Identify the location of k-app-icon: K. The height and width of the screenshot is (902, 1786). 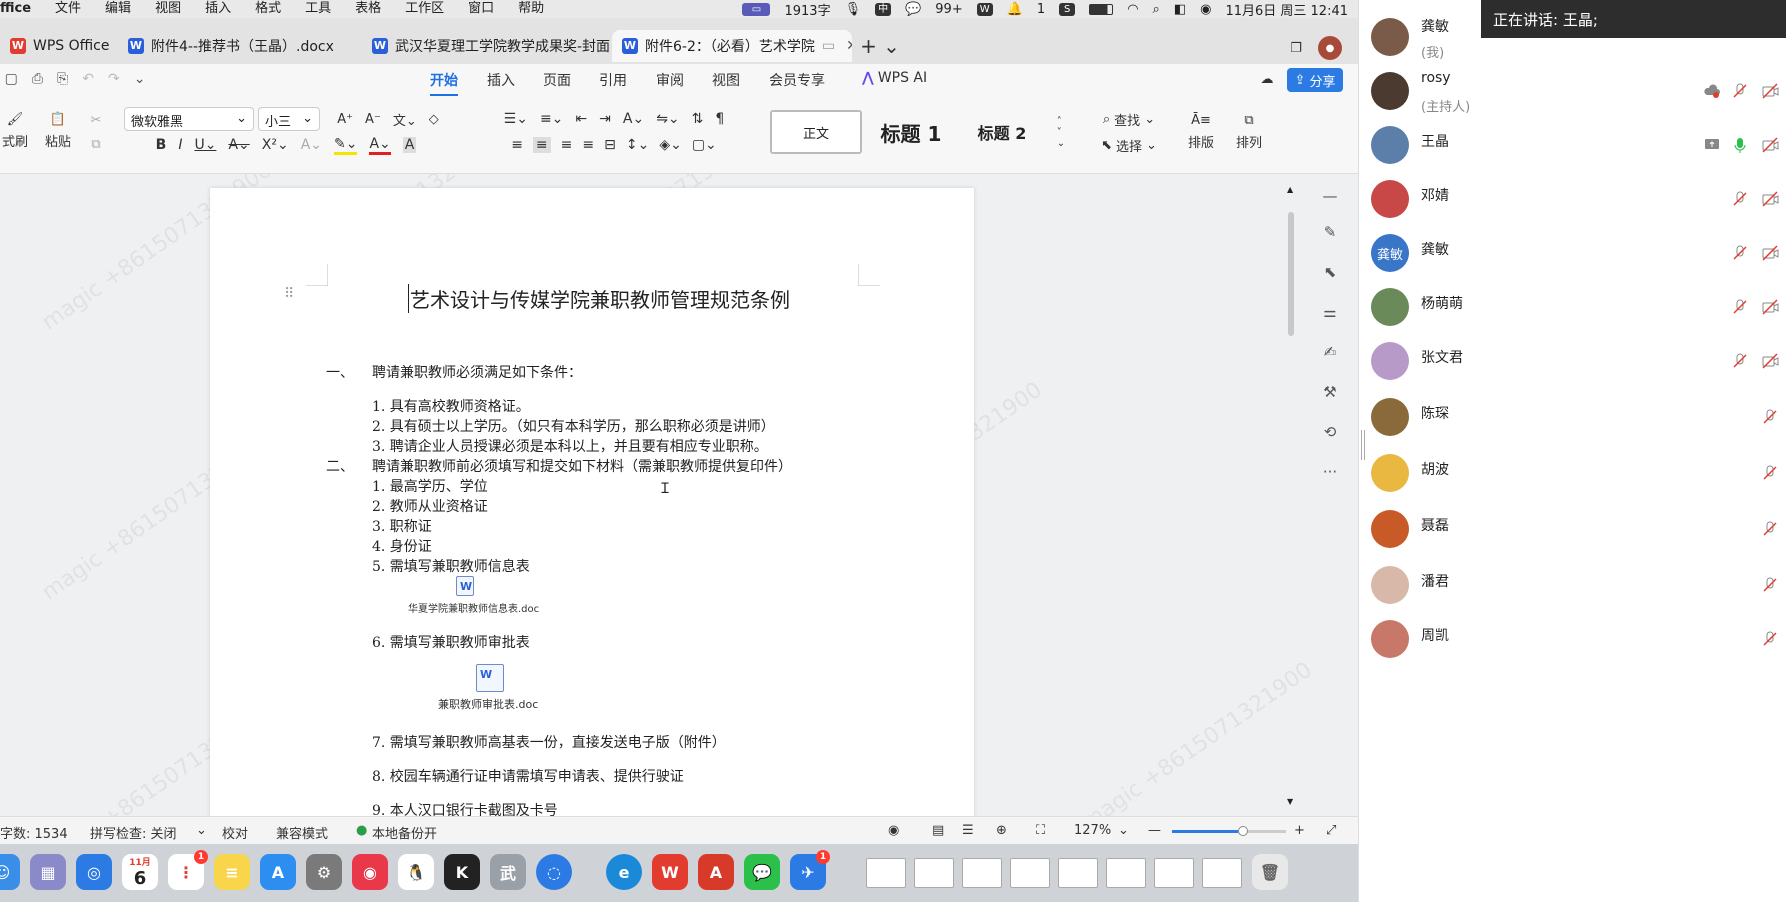
(462, 872).